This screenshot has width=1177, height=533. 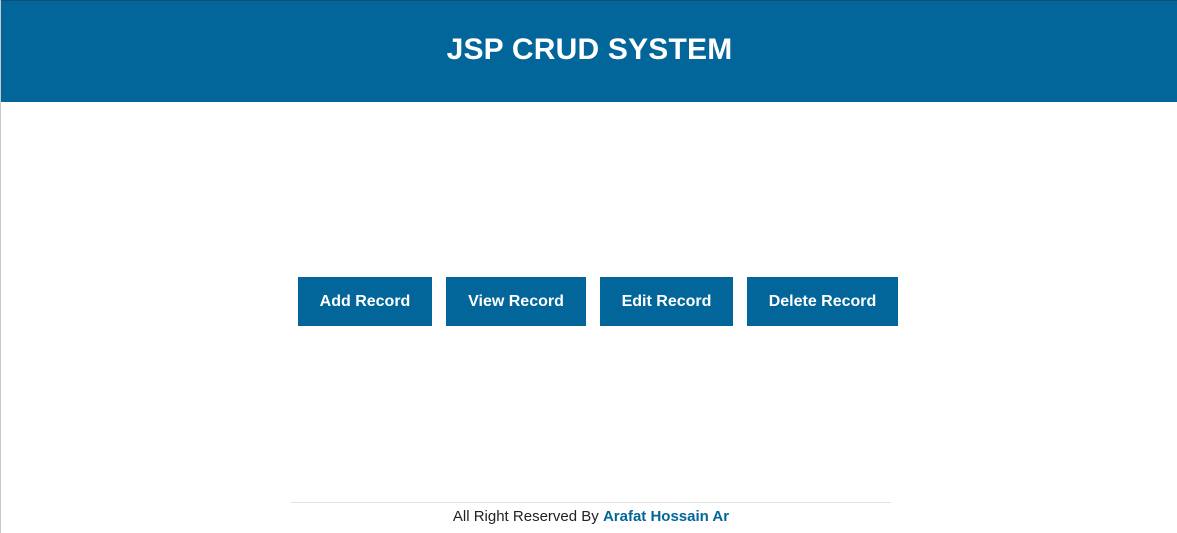 What do you see at coordinates (822, 301) in the screenshot?
I see `delete-record-button: Delete Record` at bounding box center [822, 301].